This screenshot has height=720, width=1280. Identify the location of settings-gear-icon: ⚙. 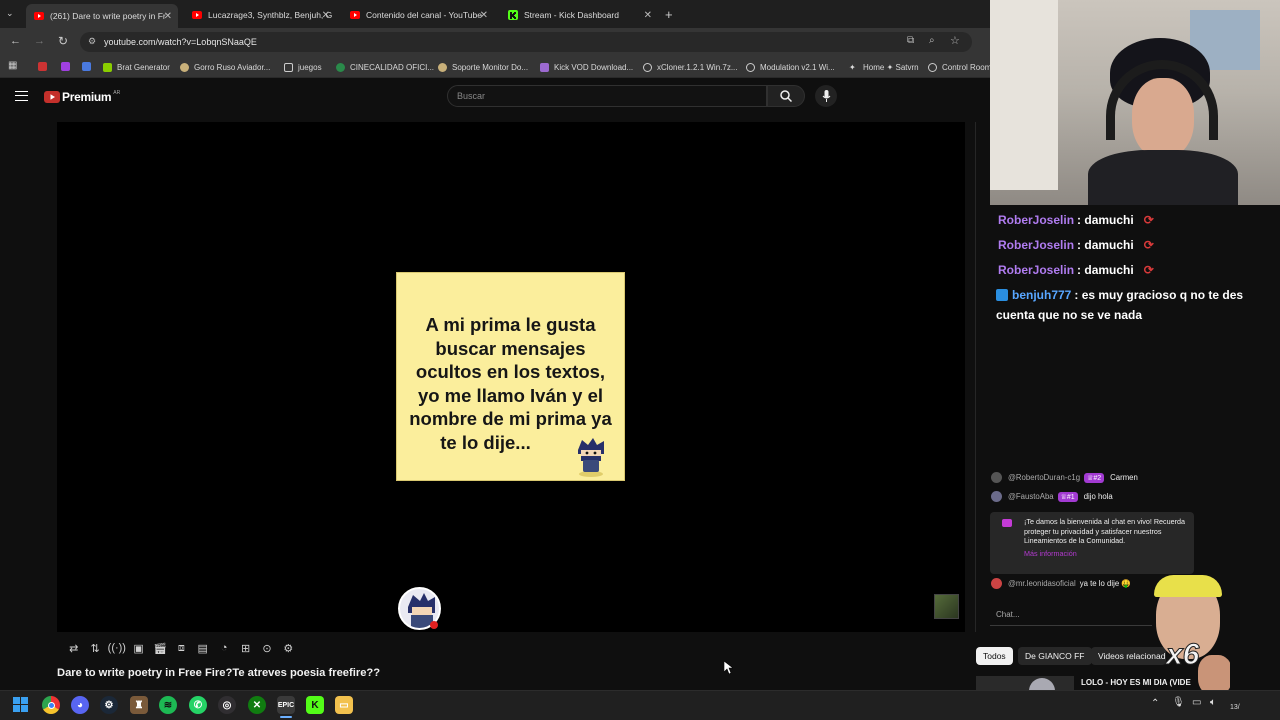
(288, 648).